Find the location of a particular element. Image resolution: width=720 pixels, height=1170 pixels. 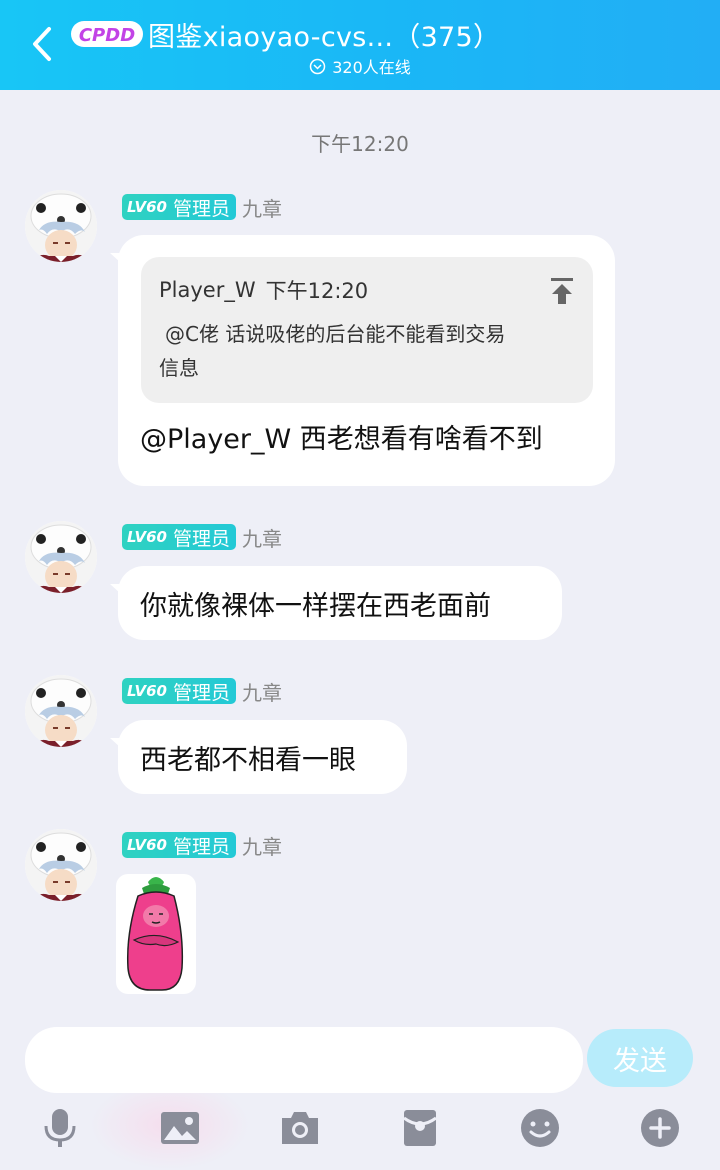

quoted-message: Player_W 下午12:20 @C佬 话说吸佬的后台能不能看到交易 信息 is located at coordinates (367, 330).